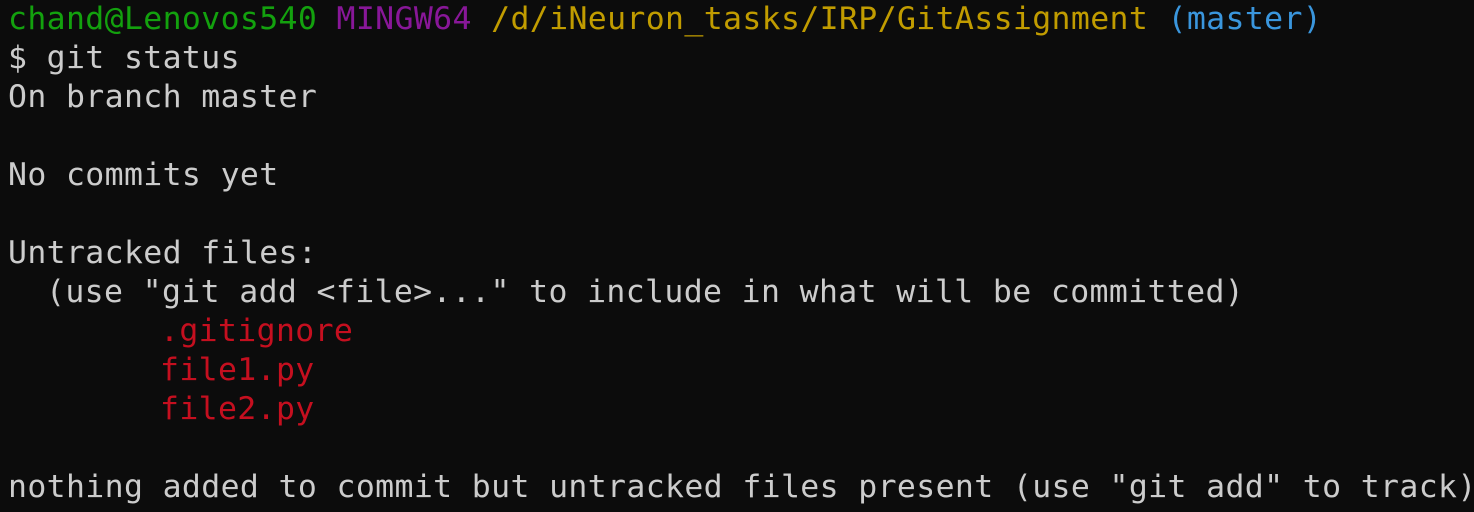 The width and height of the screenshot is (1474, 512). Describe the element at coordinates (163, 19) in the screenshot. I see `prompt-user-host: chand@Lenovos540` at that location.